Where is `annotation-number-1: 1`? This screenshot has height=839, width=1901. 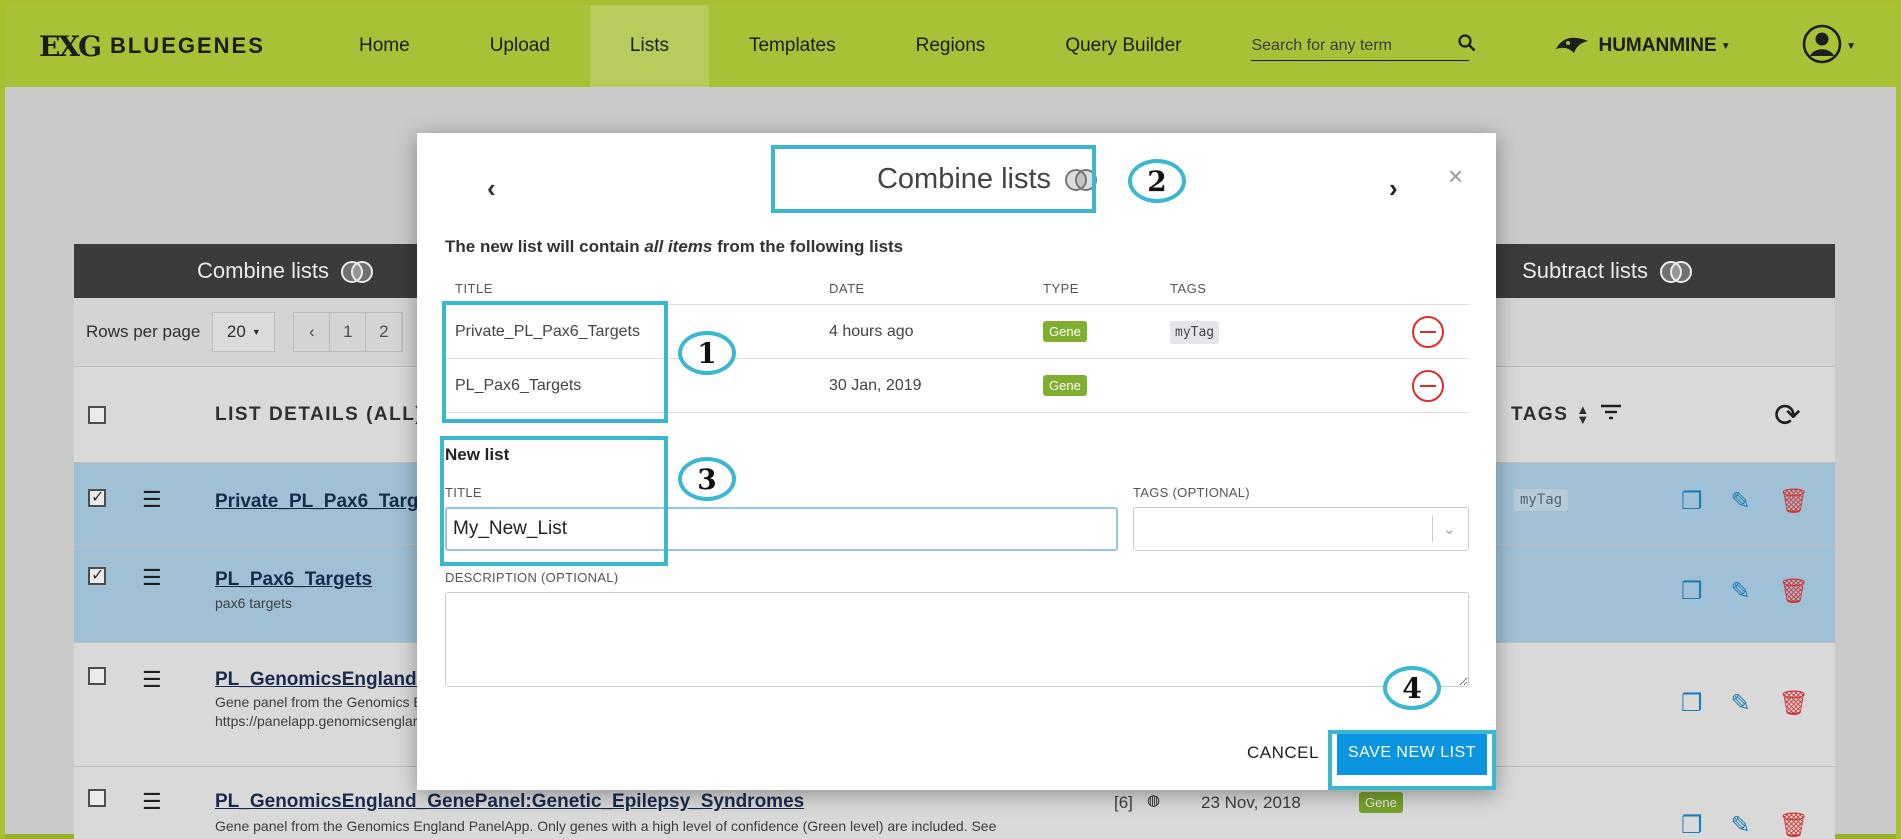 annotation-number-1: 1 is located at coordinates (707, 353).